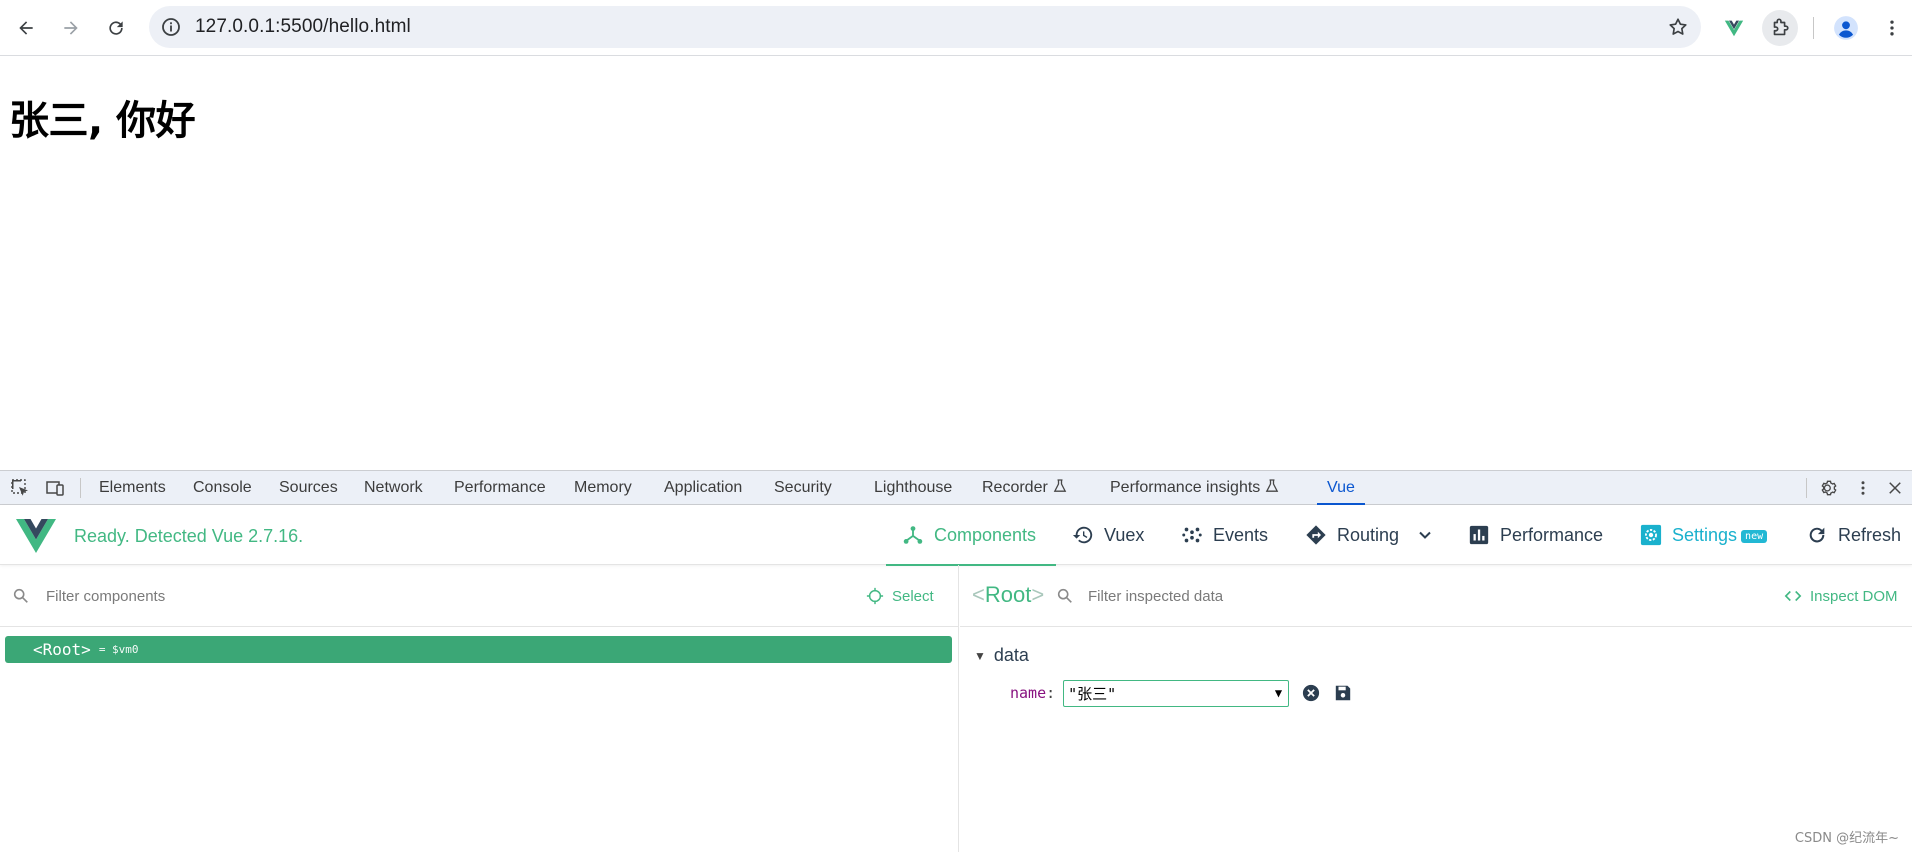 The image size is (1912, 852). I want to click on tab-settings-text: Settings, so click(1705, 534).